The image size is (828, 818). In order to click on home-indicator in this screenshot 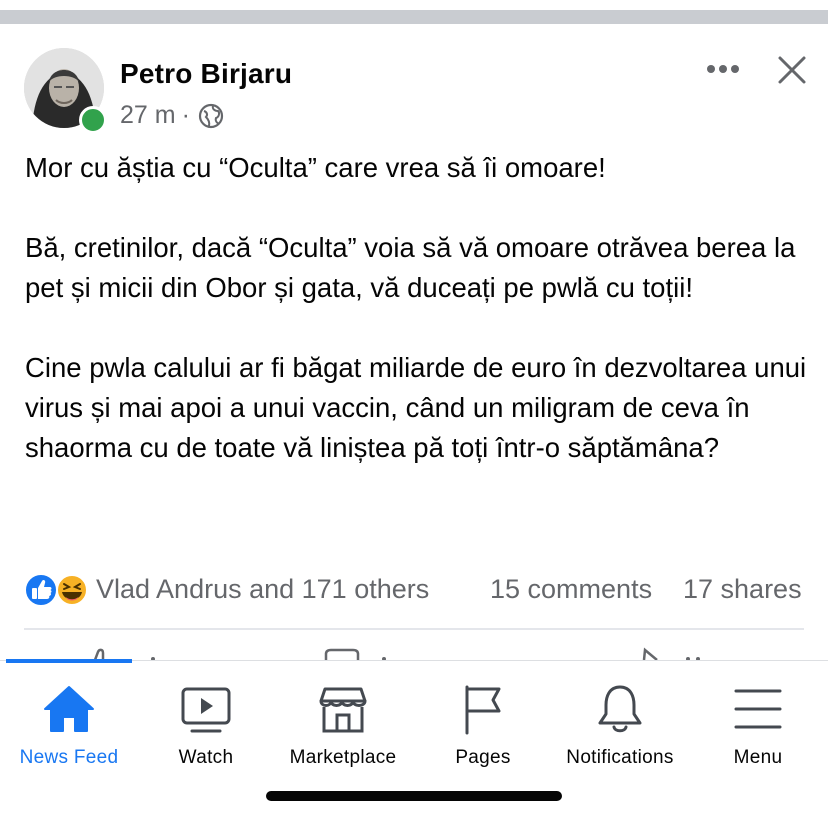, I will do `click(414, 796)`.